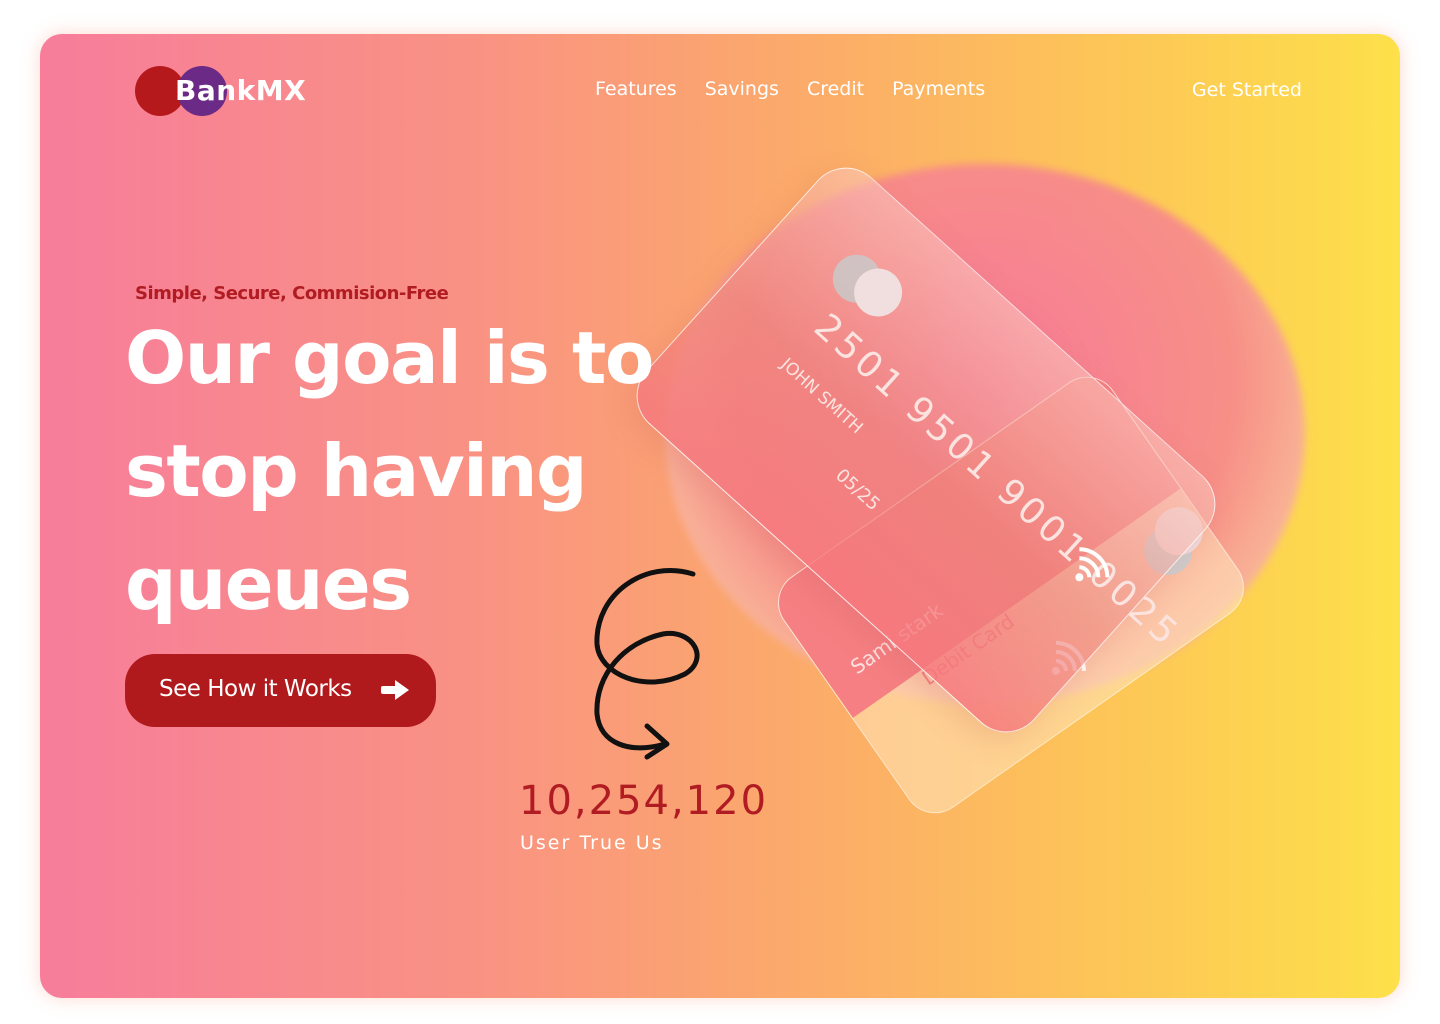 The width and height of the screenshot is (1440, 1024). I want to click on main-nav: Features Savings Credit Payments, so click(790, 89).